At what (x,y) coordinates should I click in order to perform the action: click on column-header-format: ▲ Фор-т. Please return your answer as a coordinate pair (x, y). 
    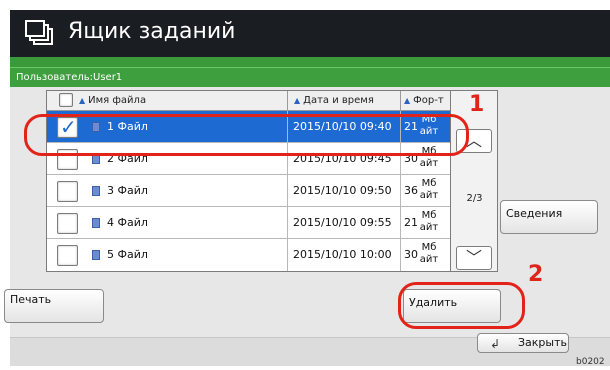
    Looking at the image, I should click on (425, 101).